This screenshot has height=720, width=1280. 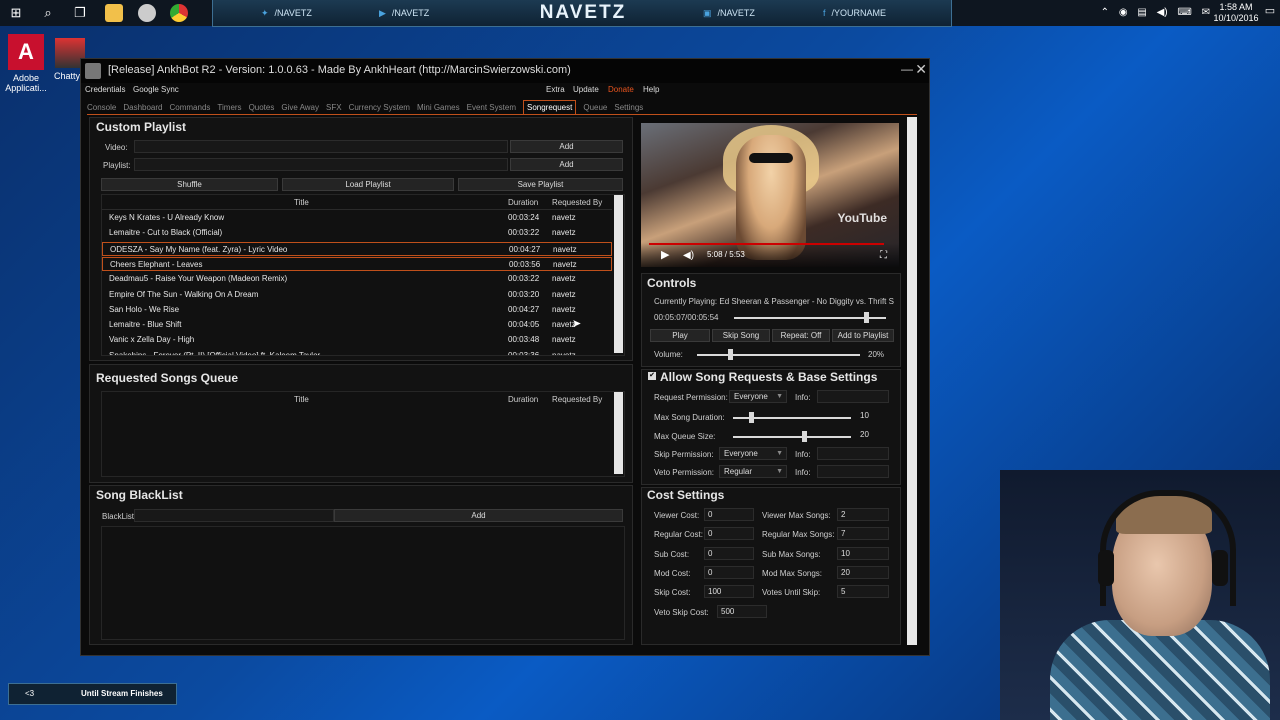 I want to click on windows-start-icon: ⊞, so click(x=16, y=13).